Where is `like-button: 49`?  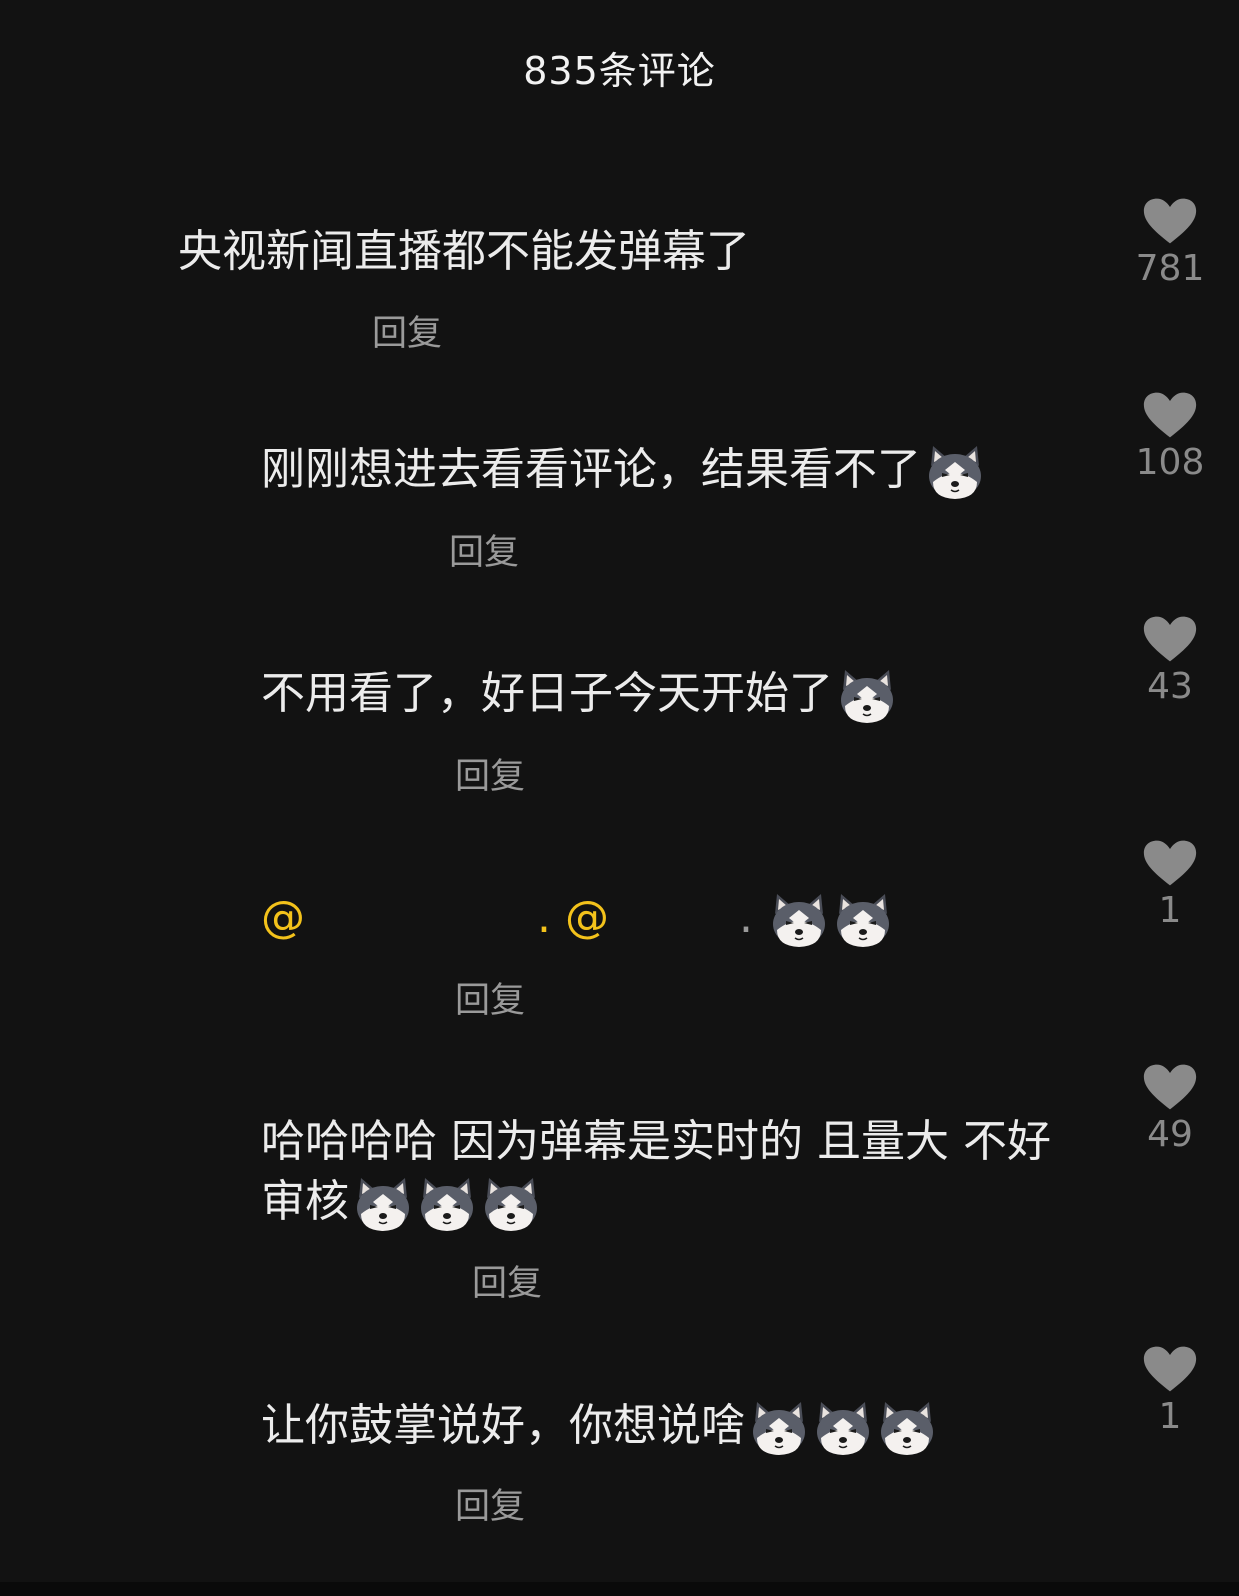
like-button: 49 is located at coordinates (1170, 1108).